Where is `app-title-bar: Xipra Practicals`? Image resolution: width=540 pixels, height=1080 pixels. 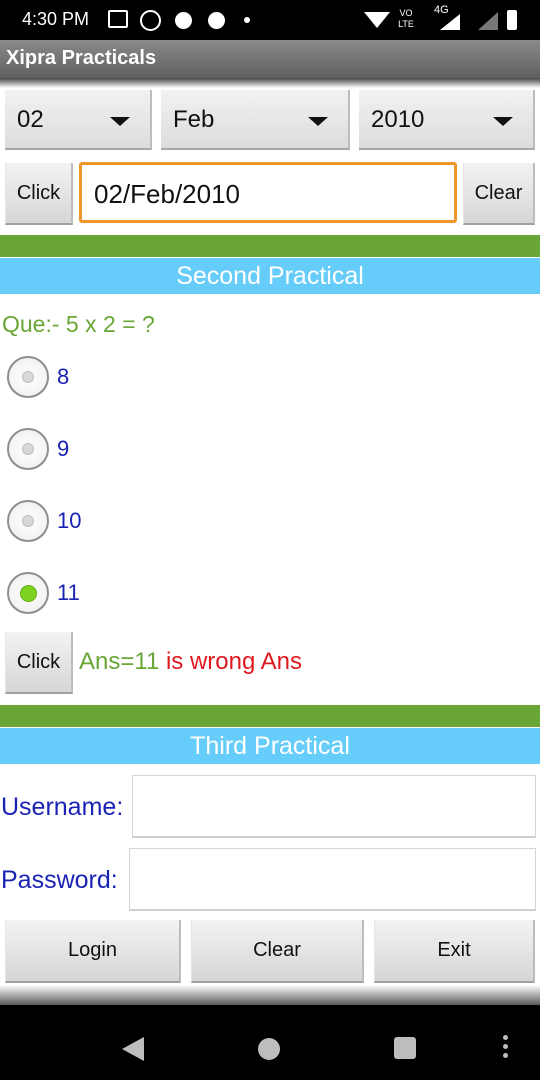 app-title-bar: Xipra Practicals is located at coordinates (270, 59).